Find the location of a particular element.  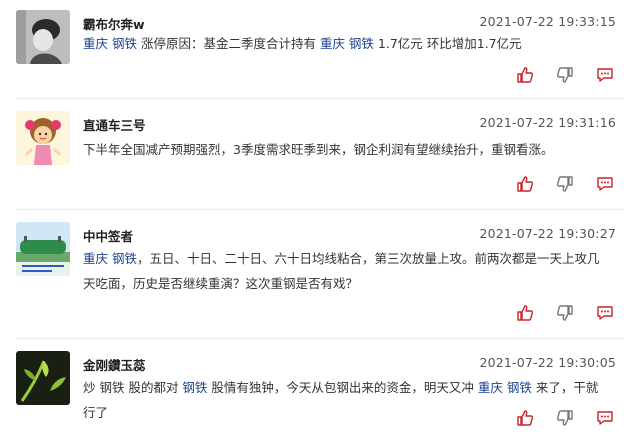

post-time: 2021-07-22 19:30:27 is located at coordinates (547, 233).